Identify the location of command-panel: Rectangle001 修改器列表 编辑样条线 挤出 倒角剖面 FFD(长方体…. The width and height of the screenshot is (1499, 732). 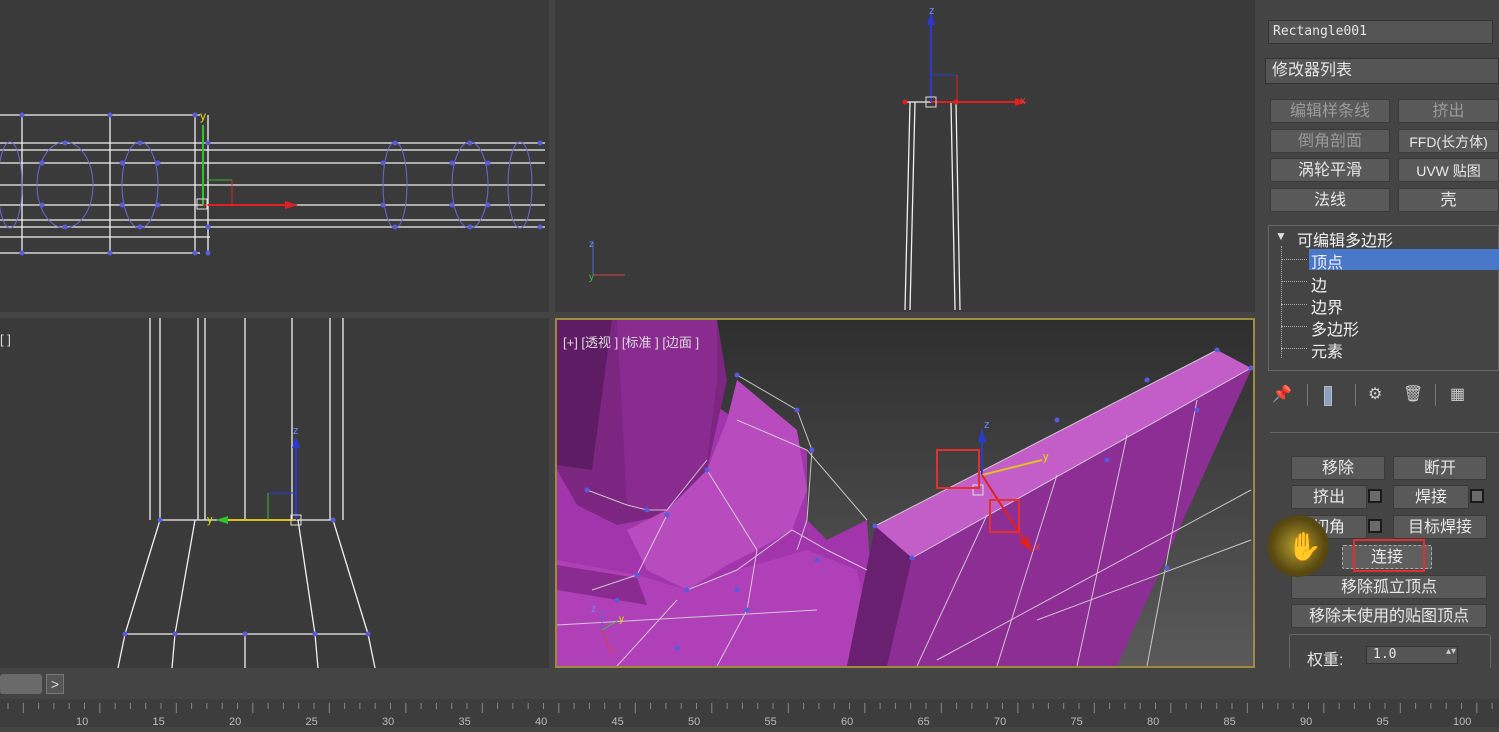
(1379, 334).